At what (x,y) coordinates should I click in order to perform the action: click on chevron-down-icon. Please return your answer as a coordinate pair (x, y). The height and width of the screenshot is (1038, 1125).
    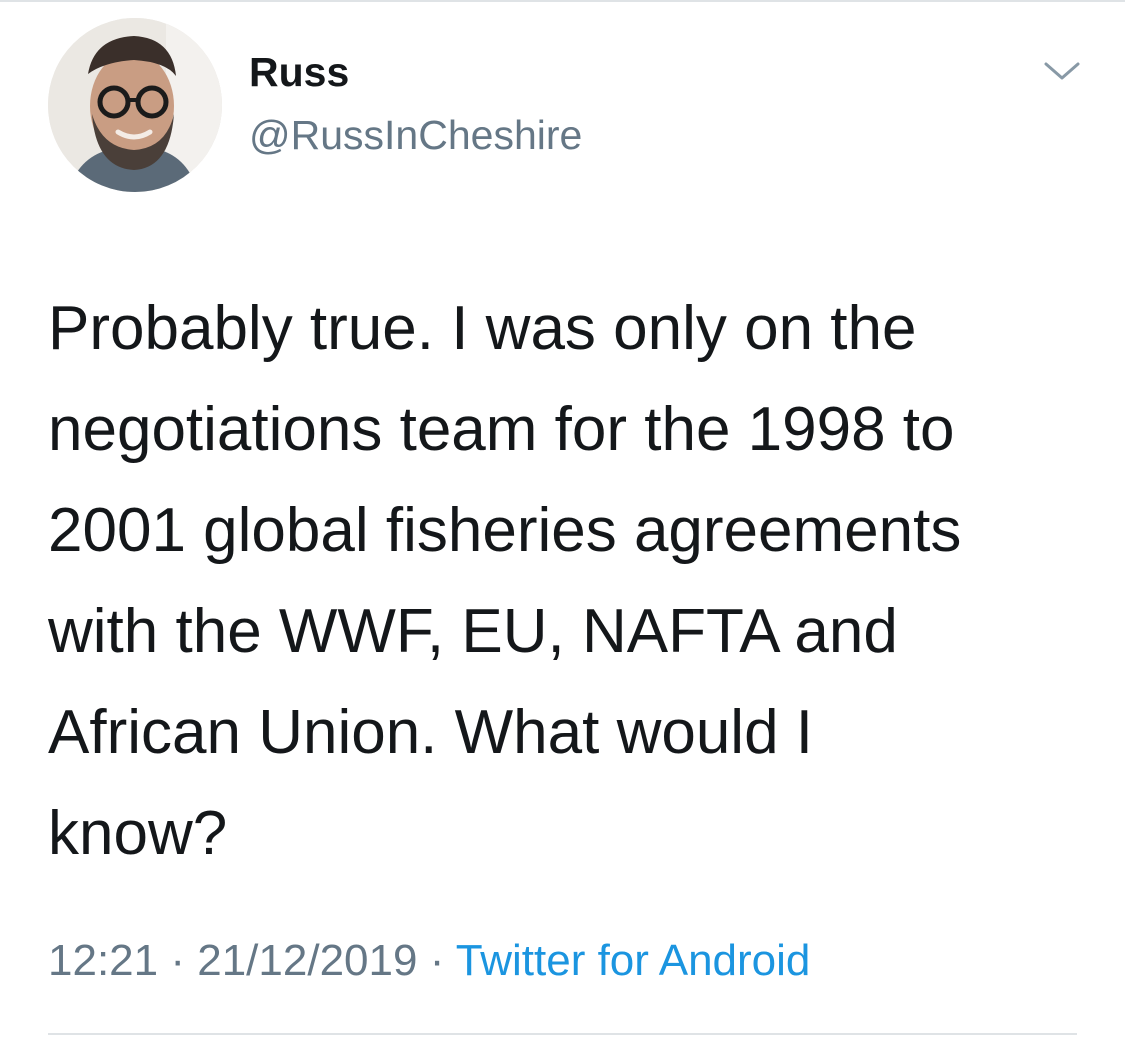
    Looking at the image, I should click on (1062, 71).